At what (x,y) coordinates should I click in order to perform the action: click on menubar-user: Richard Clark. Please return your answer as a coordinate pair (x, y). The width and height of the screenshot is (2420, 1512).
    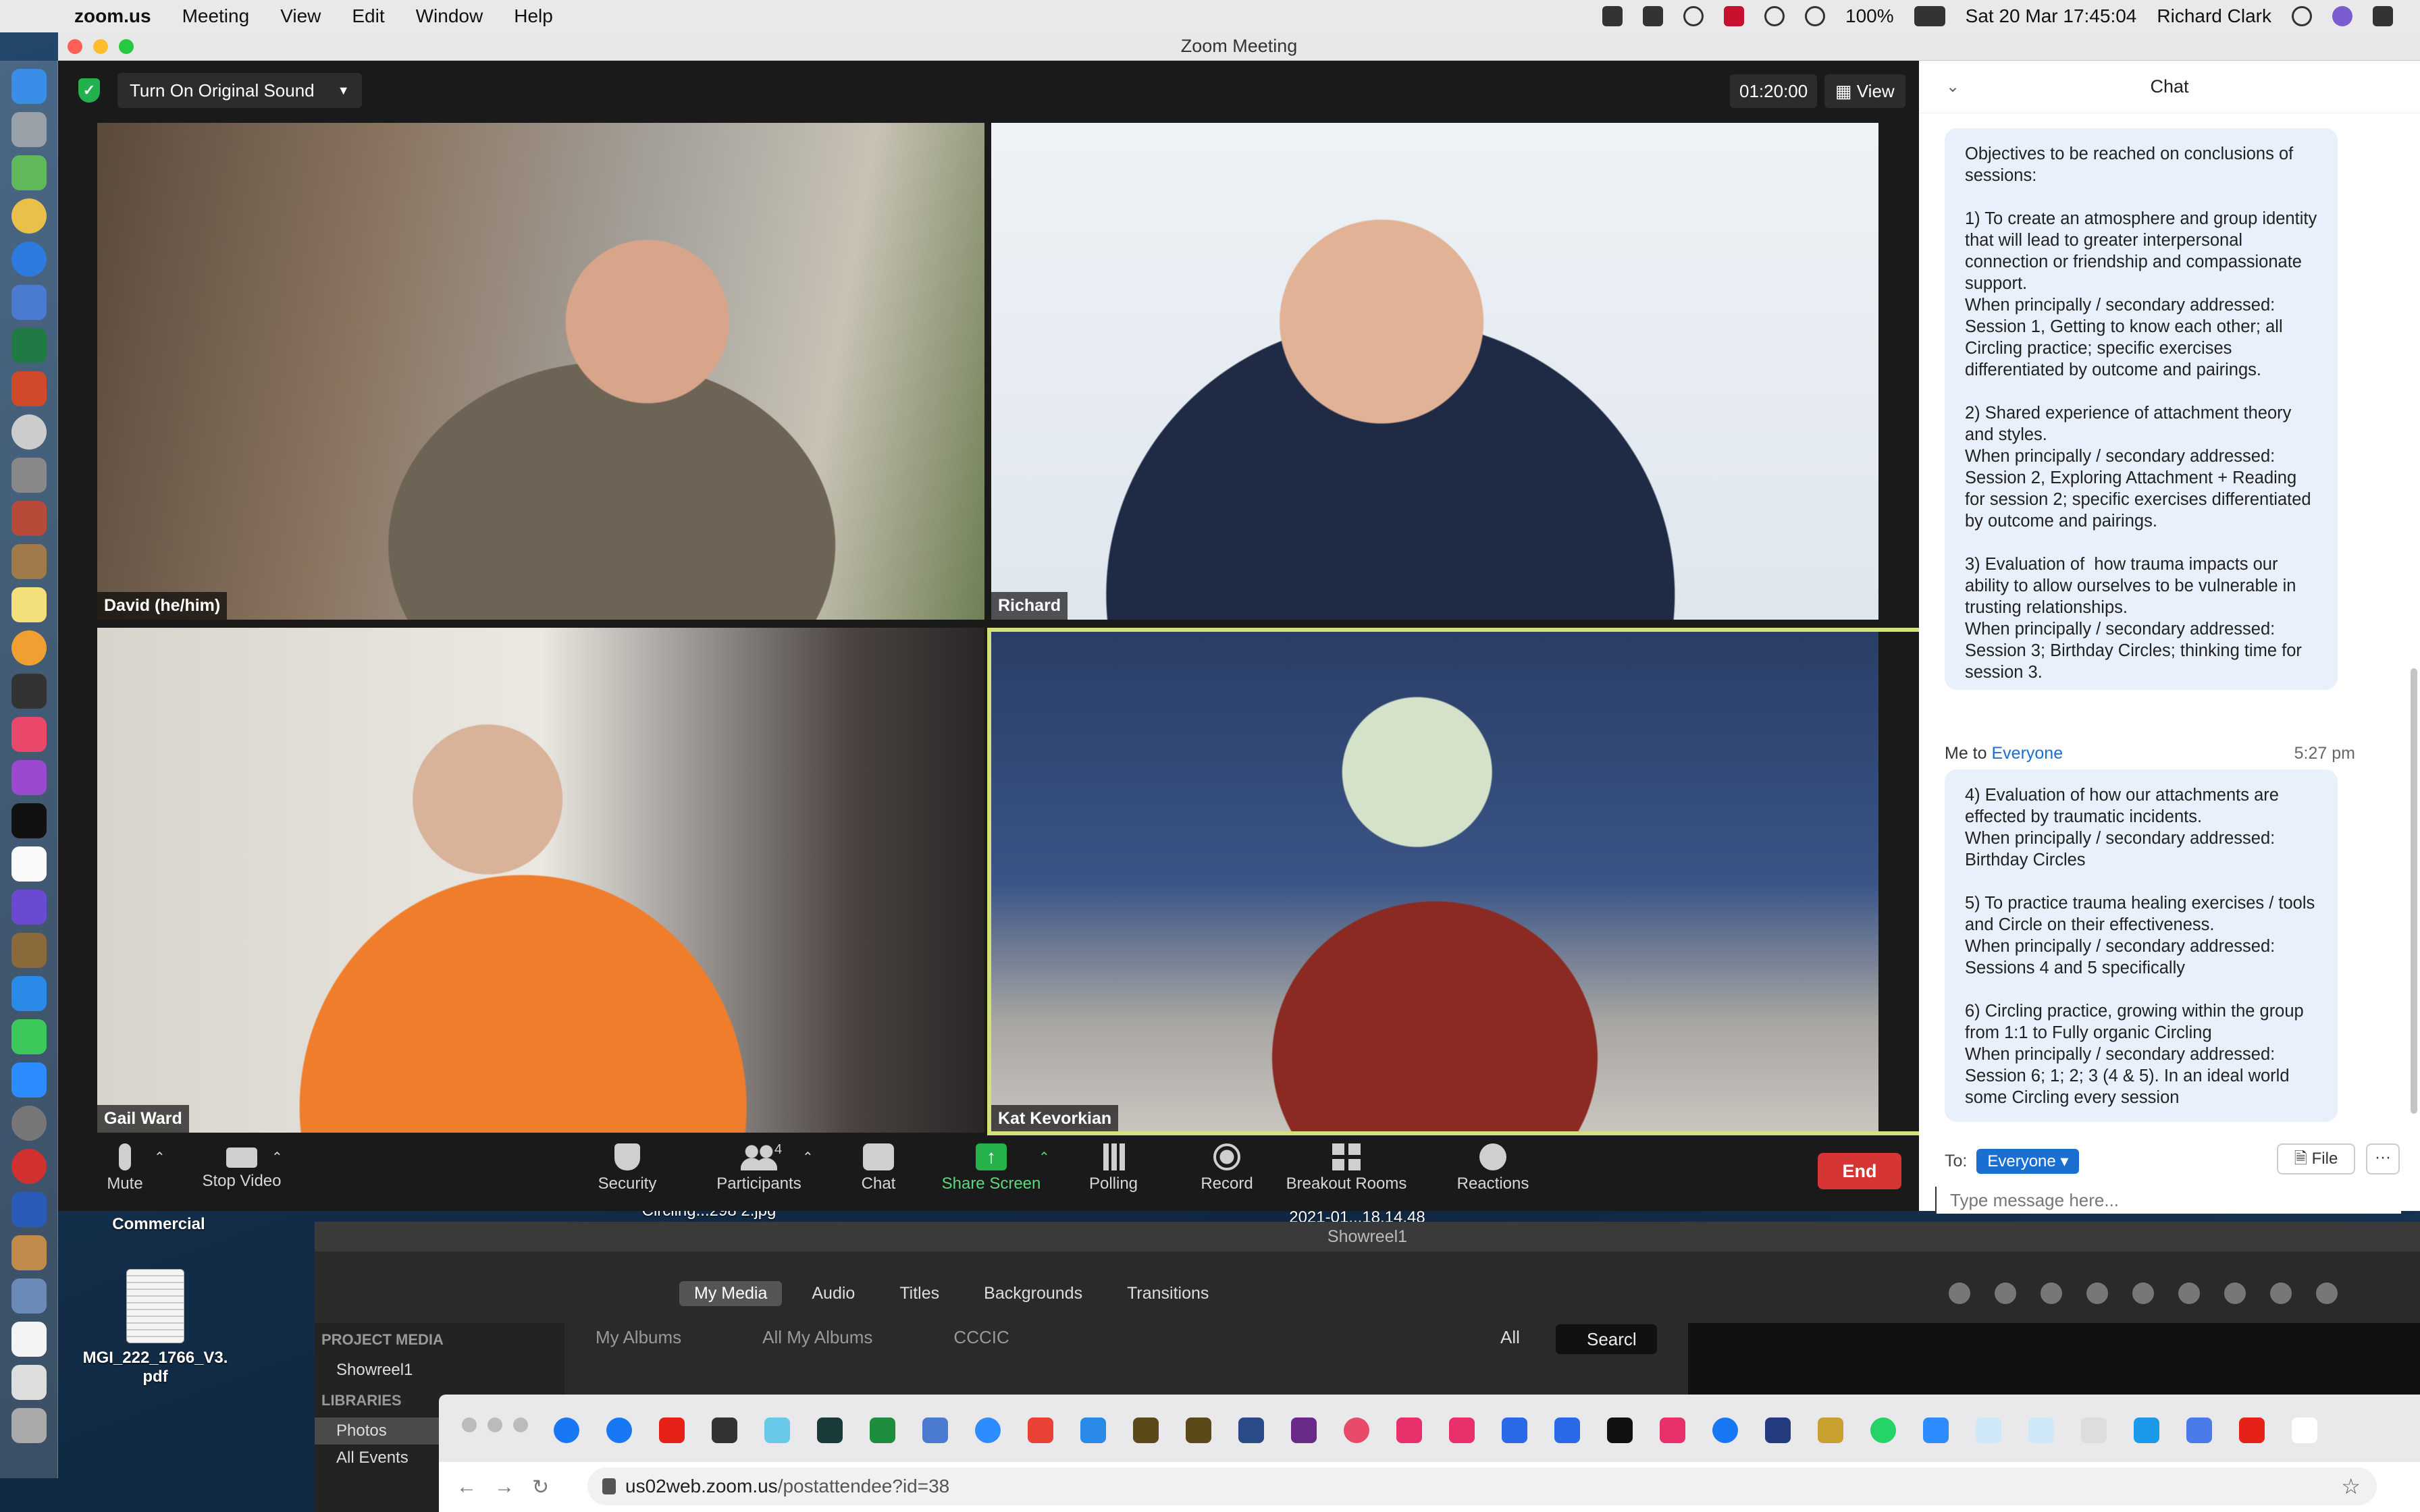
    Looking at the image, I should click on (2214, 16).